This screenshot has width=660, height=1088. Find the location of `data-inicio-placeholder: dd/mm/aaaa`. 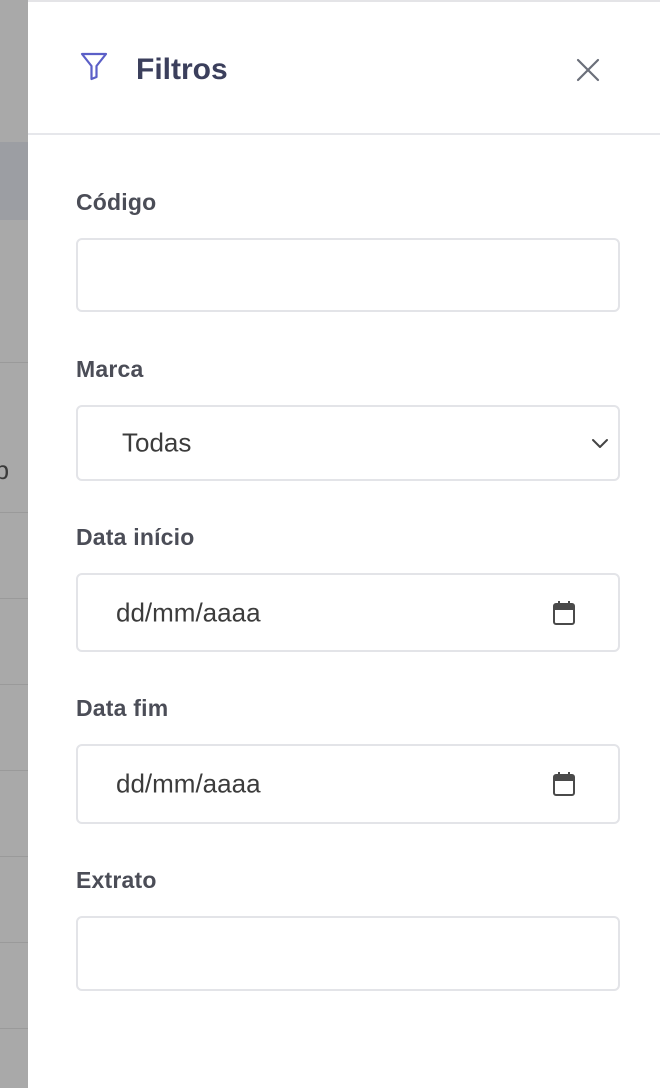

data-inicio-placeholder: dd/mm/aaaa is located at coordinates (188, 612).